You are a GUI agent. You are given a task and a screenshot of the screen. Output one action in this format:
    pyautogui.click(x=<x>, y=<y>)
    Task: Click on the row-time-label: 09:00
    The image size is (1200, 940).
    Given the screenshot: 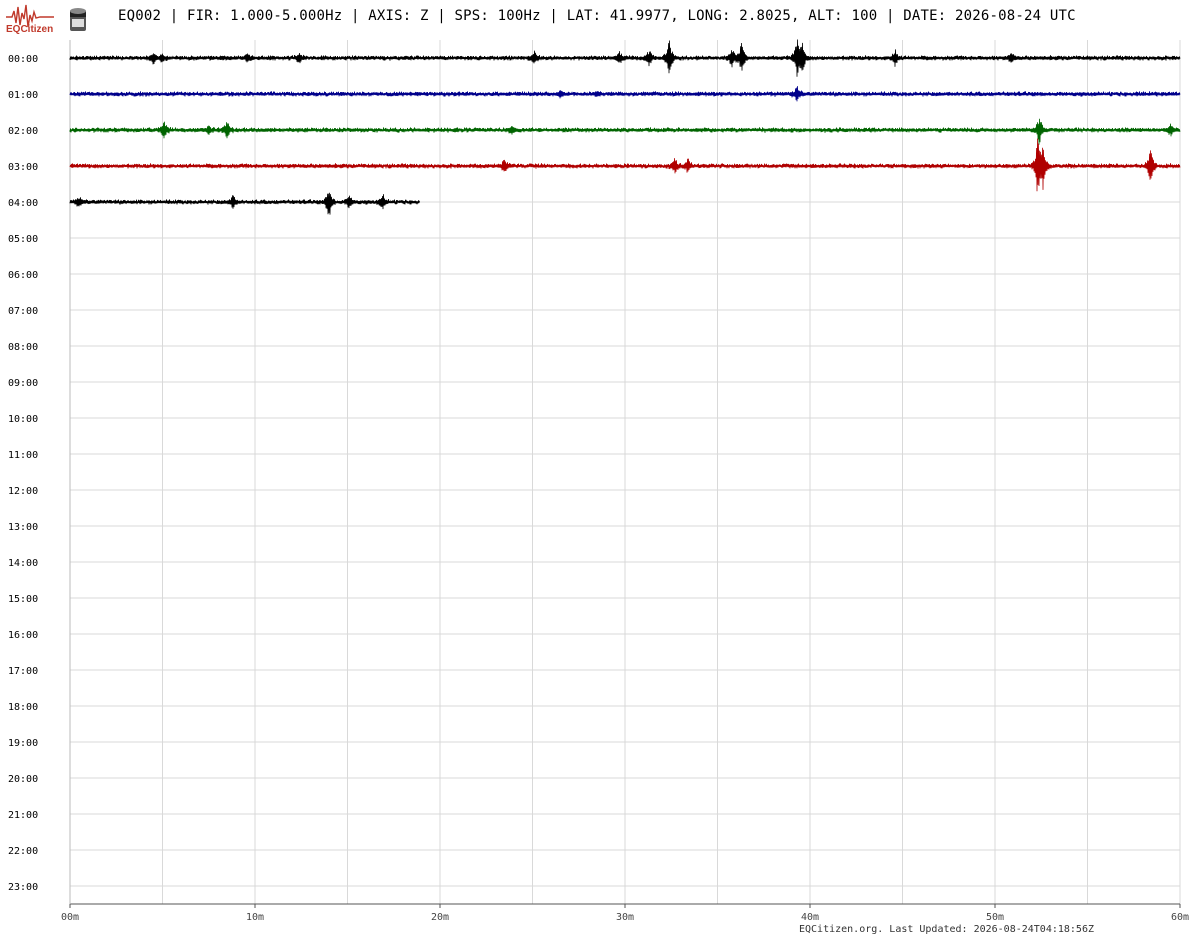 What is the action you would take?
    pyautogui.click(x=23, y=383)
    